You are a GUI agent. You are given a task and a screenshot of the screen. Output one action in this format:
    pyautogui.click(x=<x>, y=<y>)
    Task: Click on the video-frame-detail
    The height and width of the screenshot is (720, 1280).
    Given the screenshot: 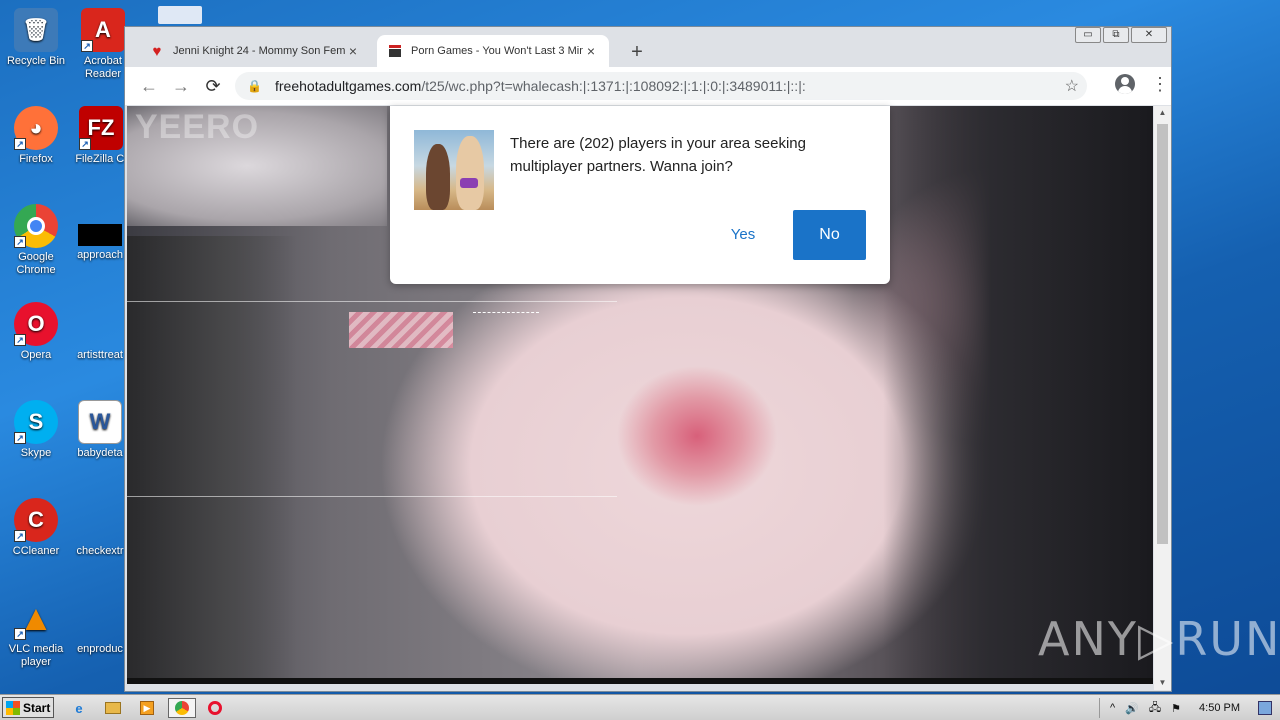 What is the action you would take?
    pyautogui.click(x=212, y=460)
    